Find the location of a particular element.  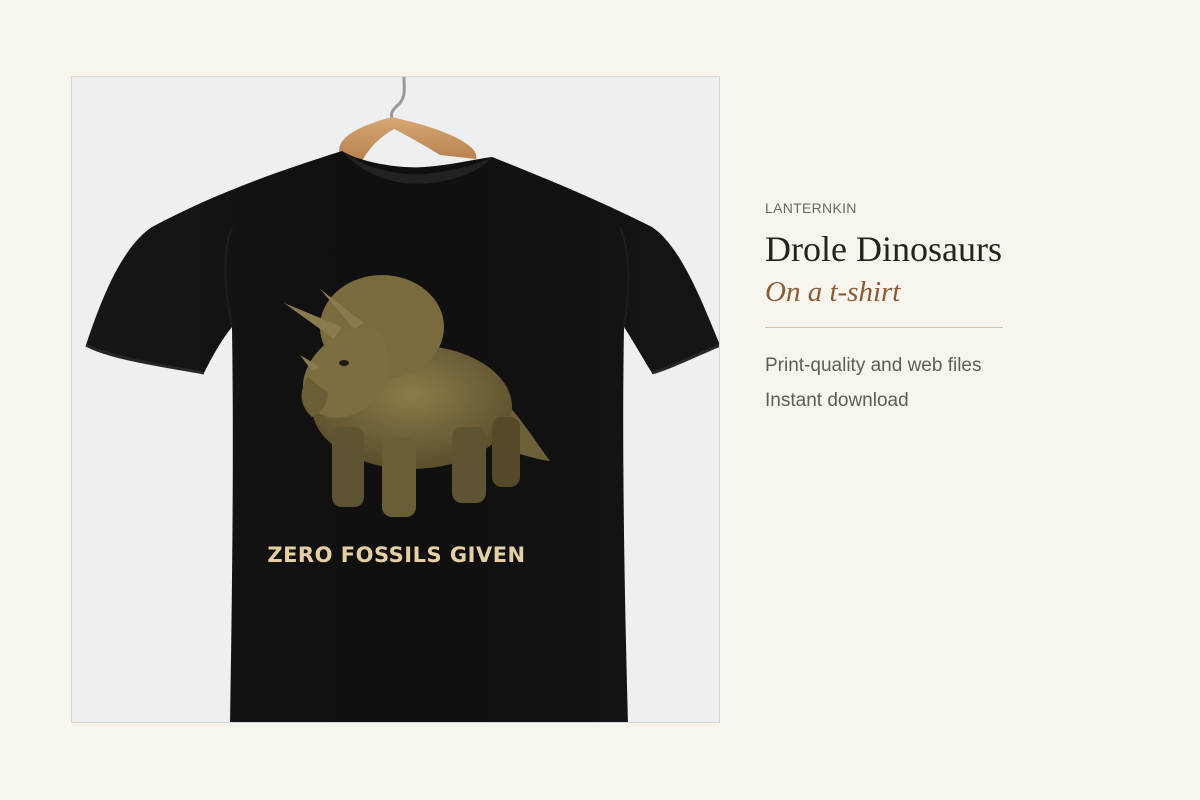

wooden-hanger is located at coordinates (408, 139).